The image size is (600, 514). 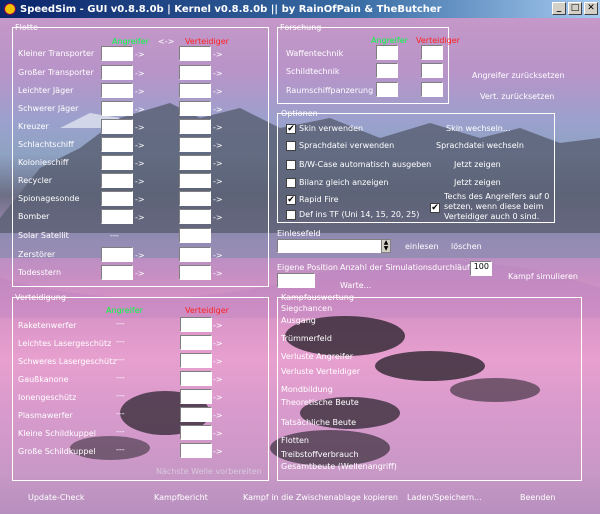 I want to click on position-input, so click(x=296, y=280).